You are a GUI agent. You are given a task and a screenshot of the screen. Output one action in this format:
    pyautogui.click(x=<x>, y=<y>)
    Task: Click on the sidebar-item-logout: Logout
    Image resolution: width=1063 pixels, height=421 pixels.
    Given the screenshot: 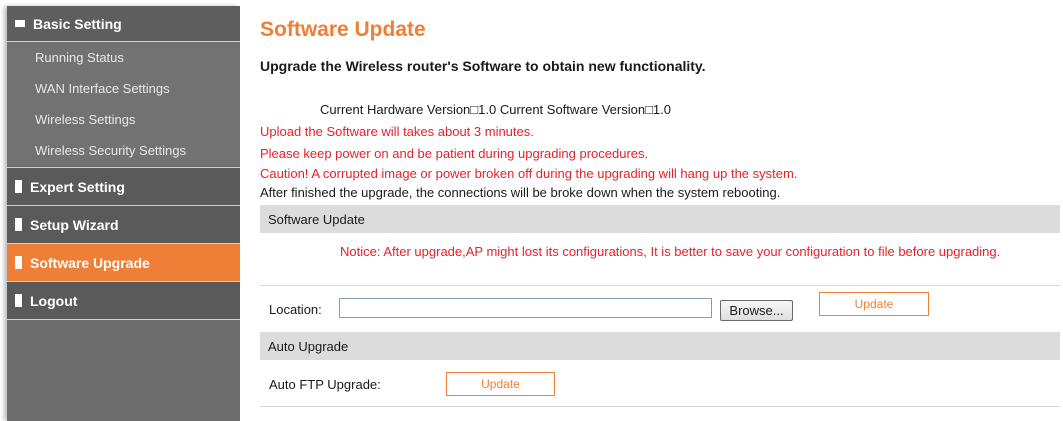 What is the action you would take?
    pyautogui.click(x=123, y=301)
    